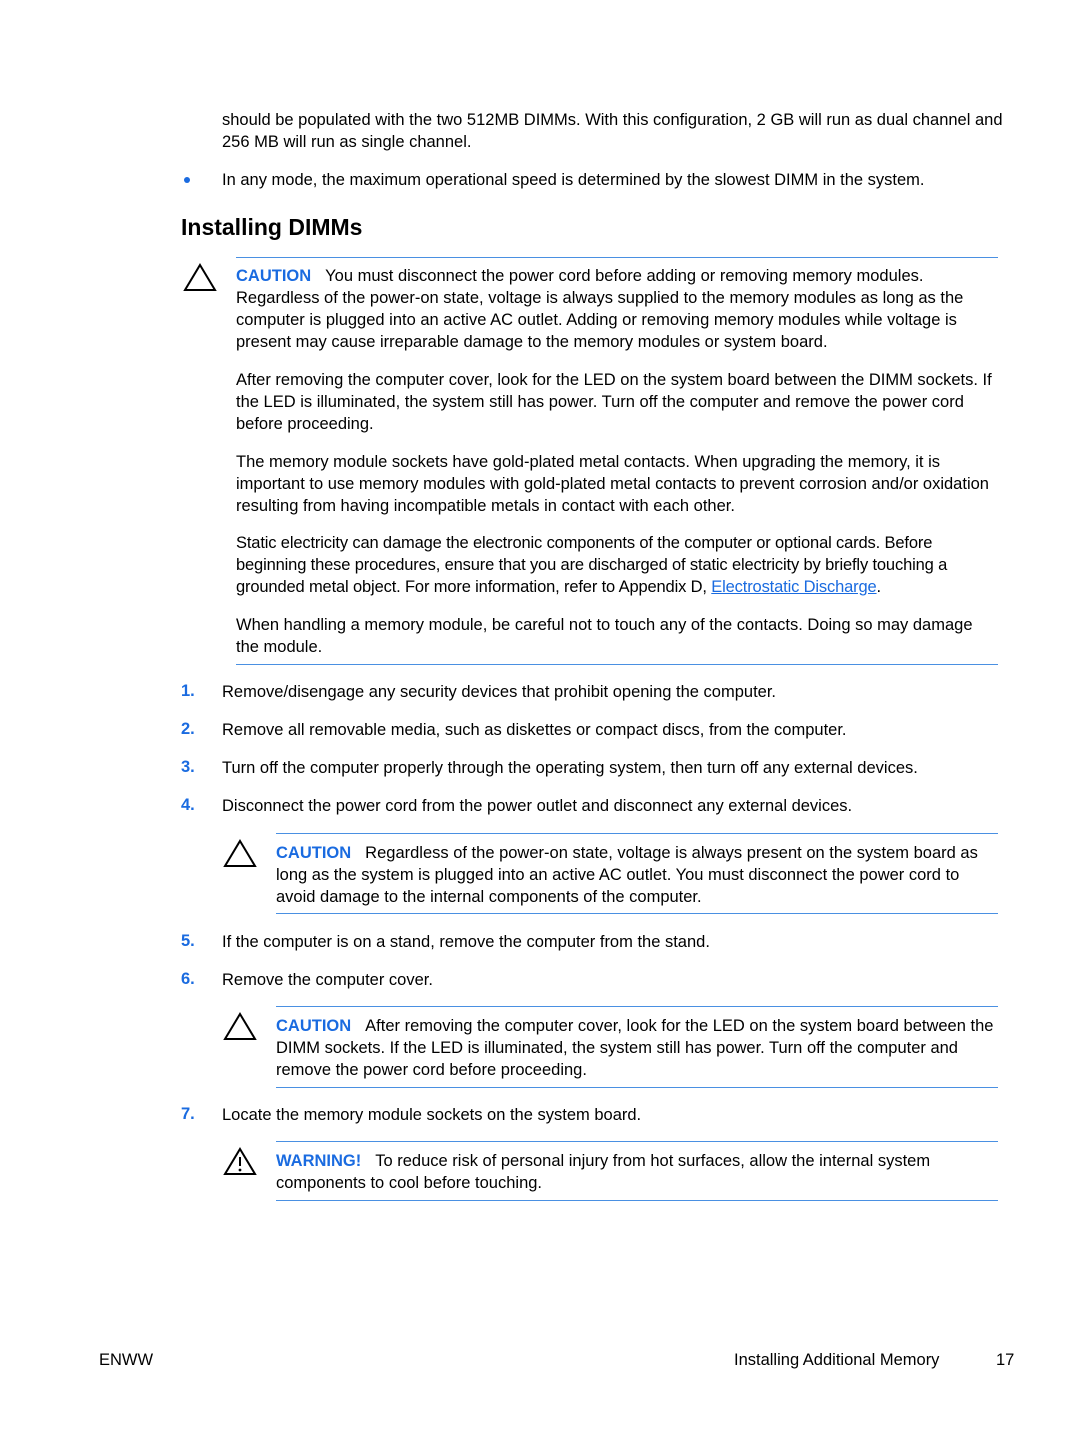  Describe the element at coordinates (240, 1161) in the screenshot. I see `warning-triangle-icon` at that location.